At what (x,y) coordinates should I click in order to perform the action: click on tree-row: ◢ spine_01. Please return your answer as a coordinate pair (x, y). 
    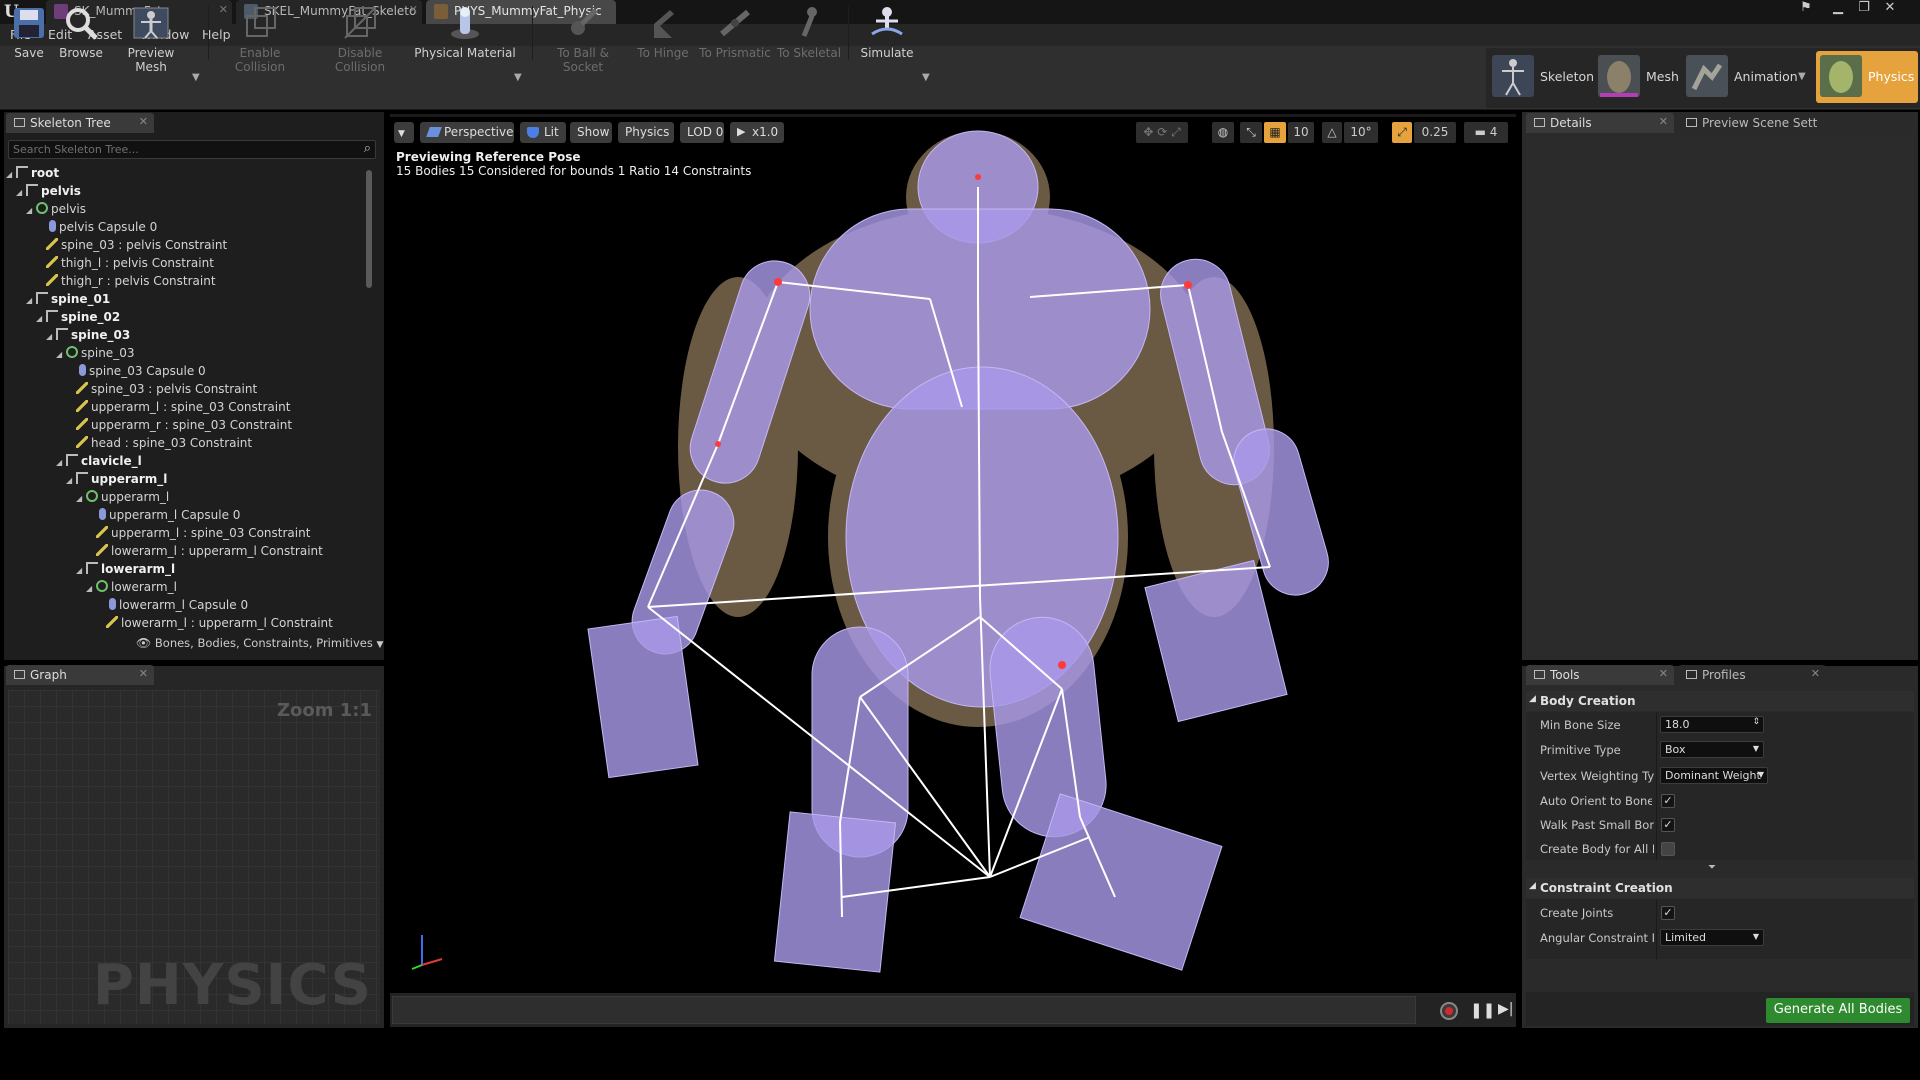
    Looking at the image, I should click on (68, 301).